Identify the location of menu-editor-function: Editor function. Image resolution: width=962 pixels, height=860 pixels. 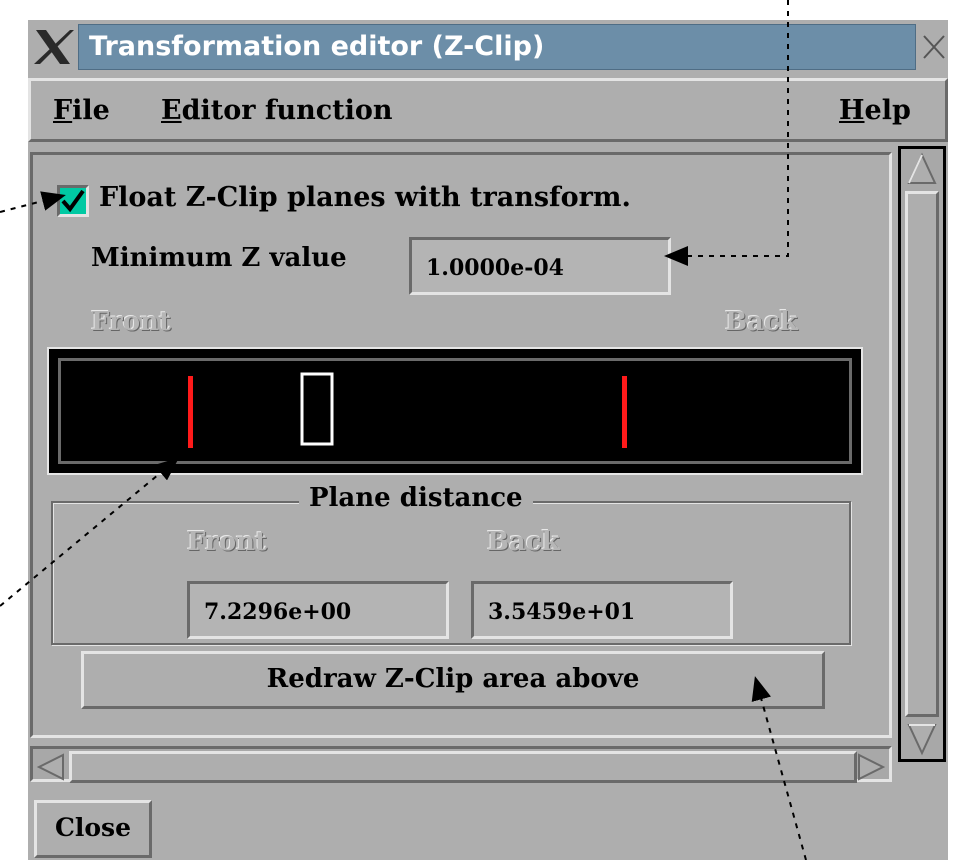
(277, 110).